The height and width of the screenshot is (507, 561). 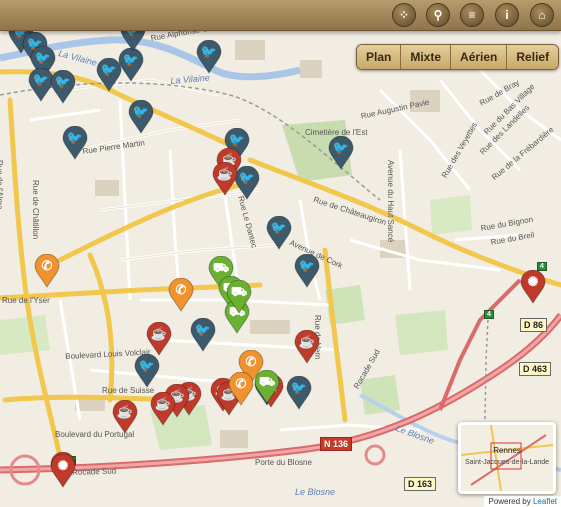 What do you see at coordinates (420, 484) in the screenshot?
I see `road-shield: D 163` at bounding box center [420, 484].